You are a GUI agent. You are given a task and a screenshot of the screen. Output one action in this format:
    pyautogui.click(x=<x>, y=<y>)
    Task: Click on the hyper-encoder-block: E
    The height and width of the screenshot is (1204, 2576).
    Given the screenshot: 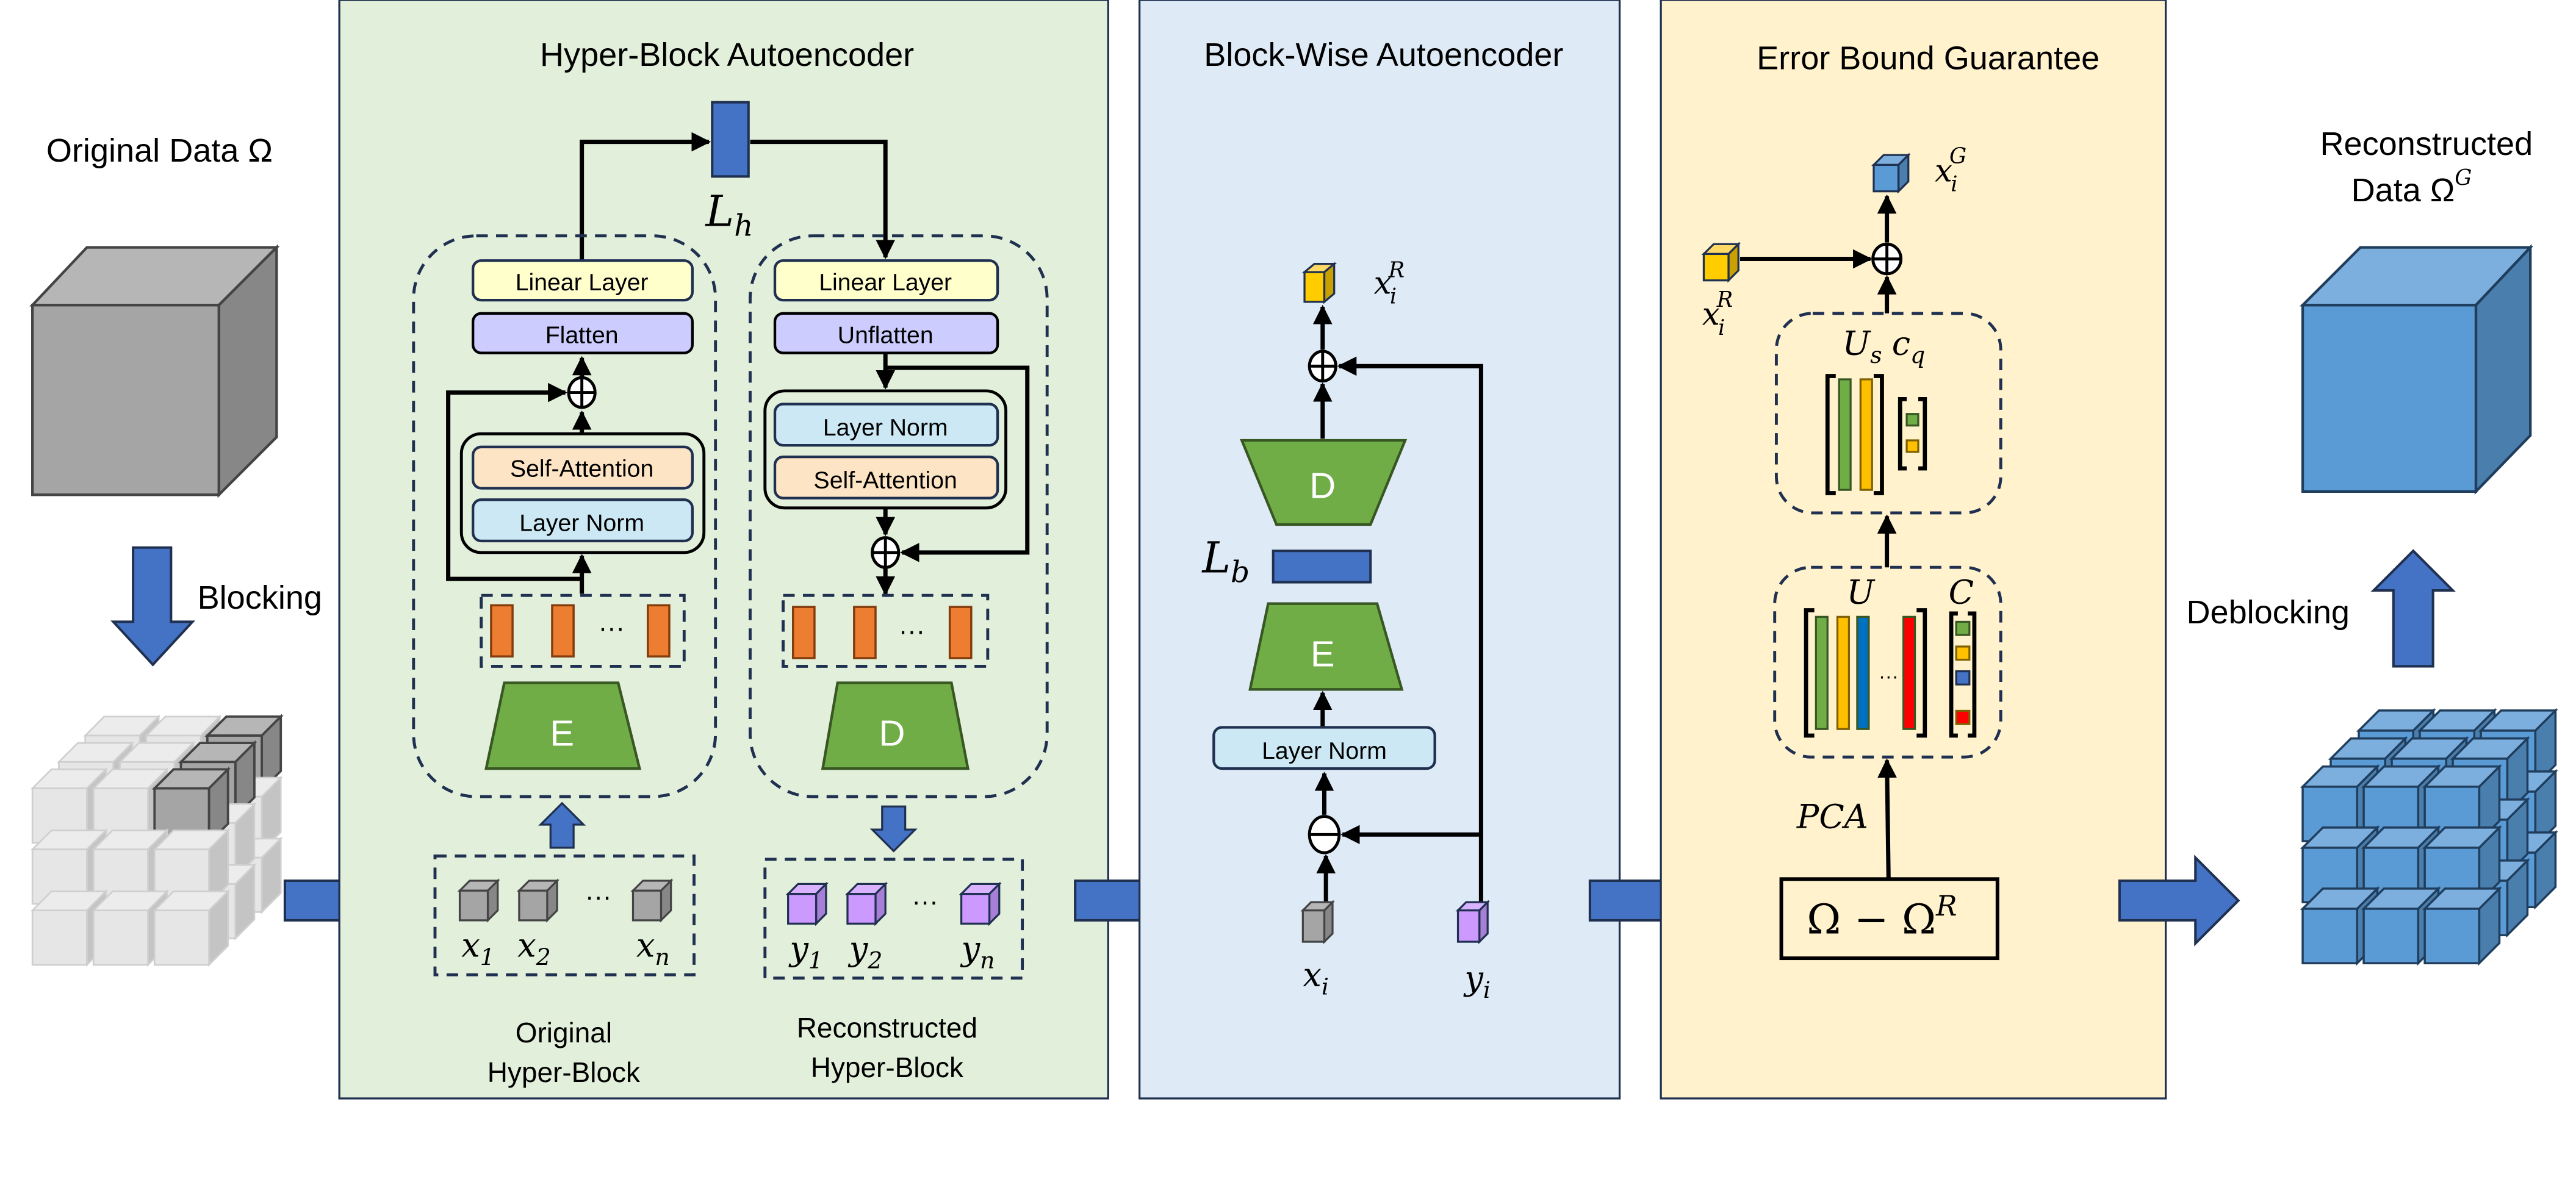 What is the action you would take?
    pyautogui.click(x=563, y=725)
    